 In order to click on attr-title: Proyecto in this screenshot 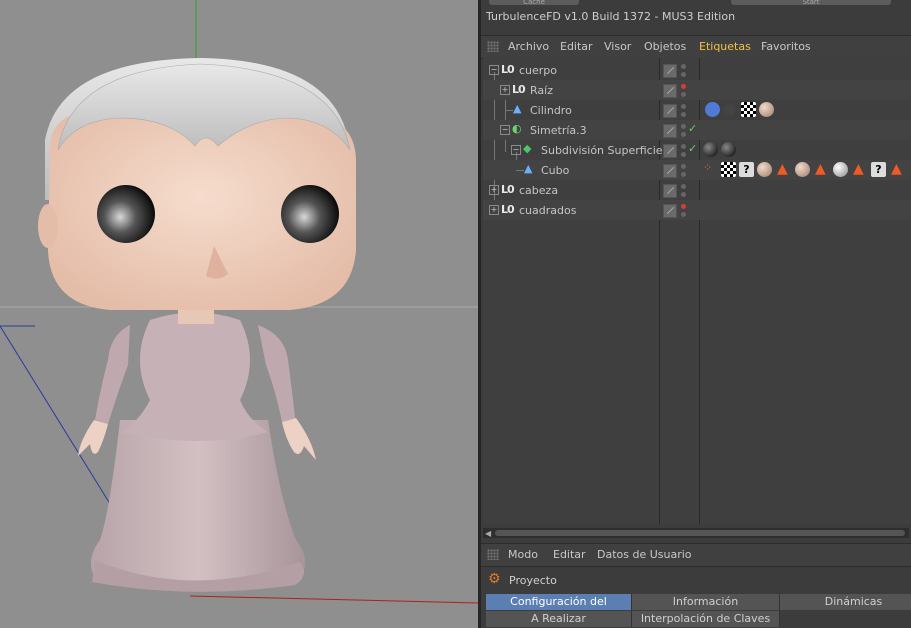, I will do `click(533, 580)`.